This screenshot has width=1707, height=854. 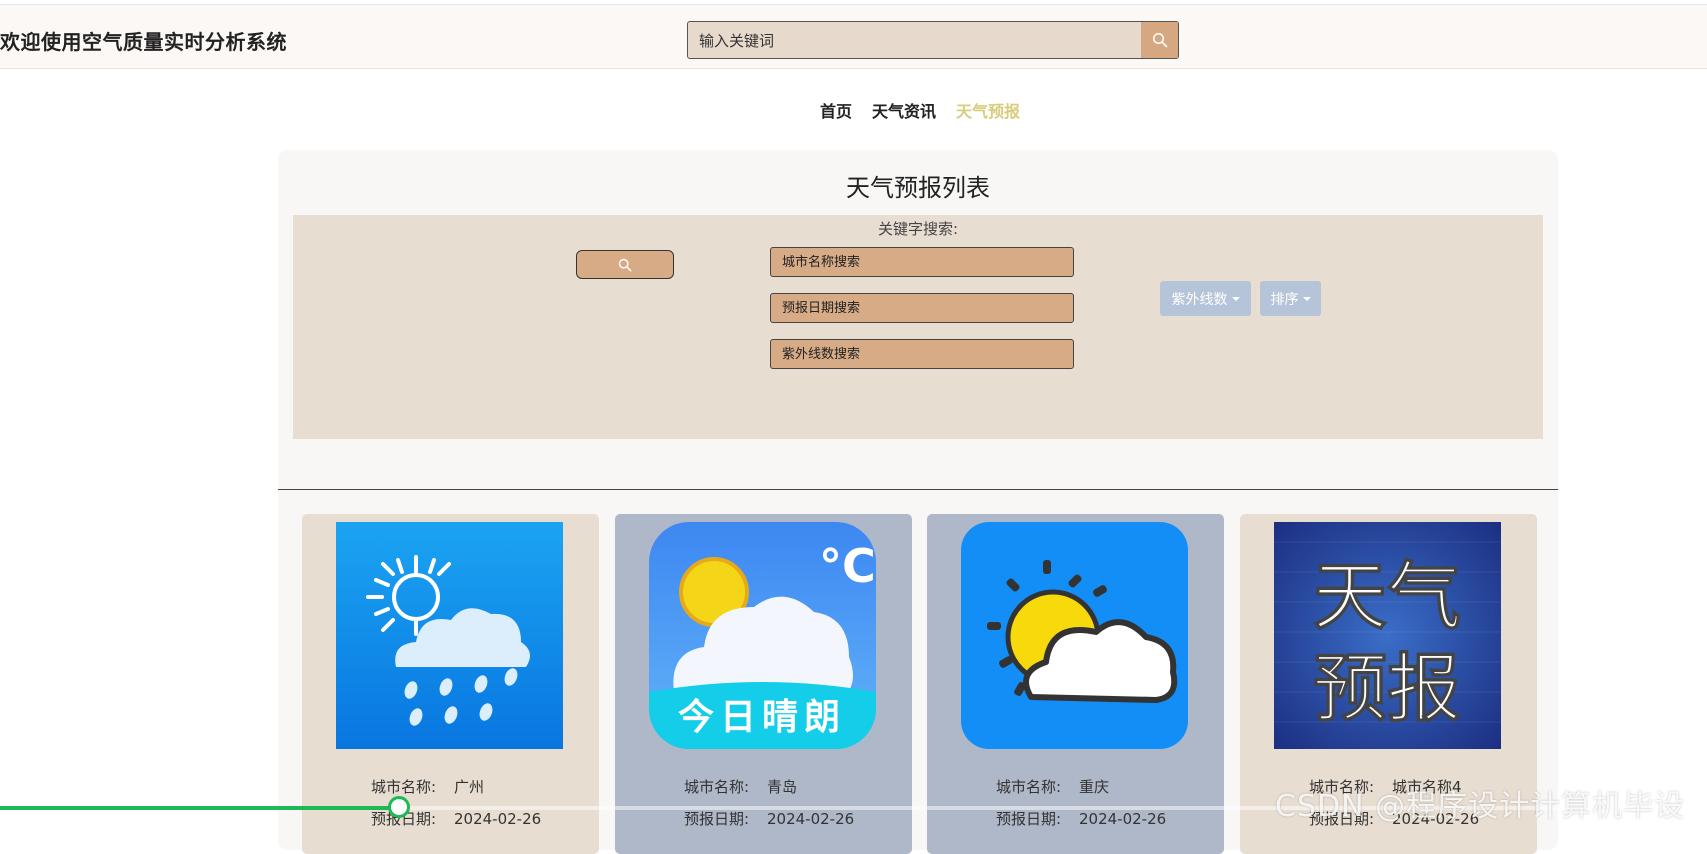 What do you see at coordinates (1387, 597) in the screenshot?
I see `weather-forecast-logo-line1: 天气` at bounding box center [1387, 597].